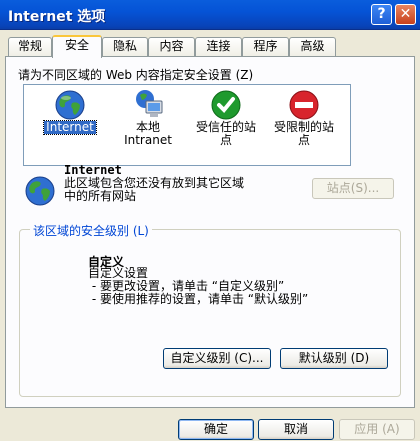  I want to click on trusted-check-icon, so click(226, 105).